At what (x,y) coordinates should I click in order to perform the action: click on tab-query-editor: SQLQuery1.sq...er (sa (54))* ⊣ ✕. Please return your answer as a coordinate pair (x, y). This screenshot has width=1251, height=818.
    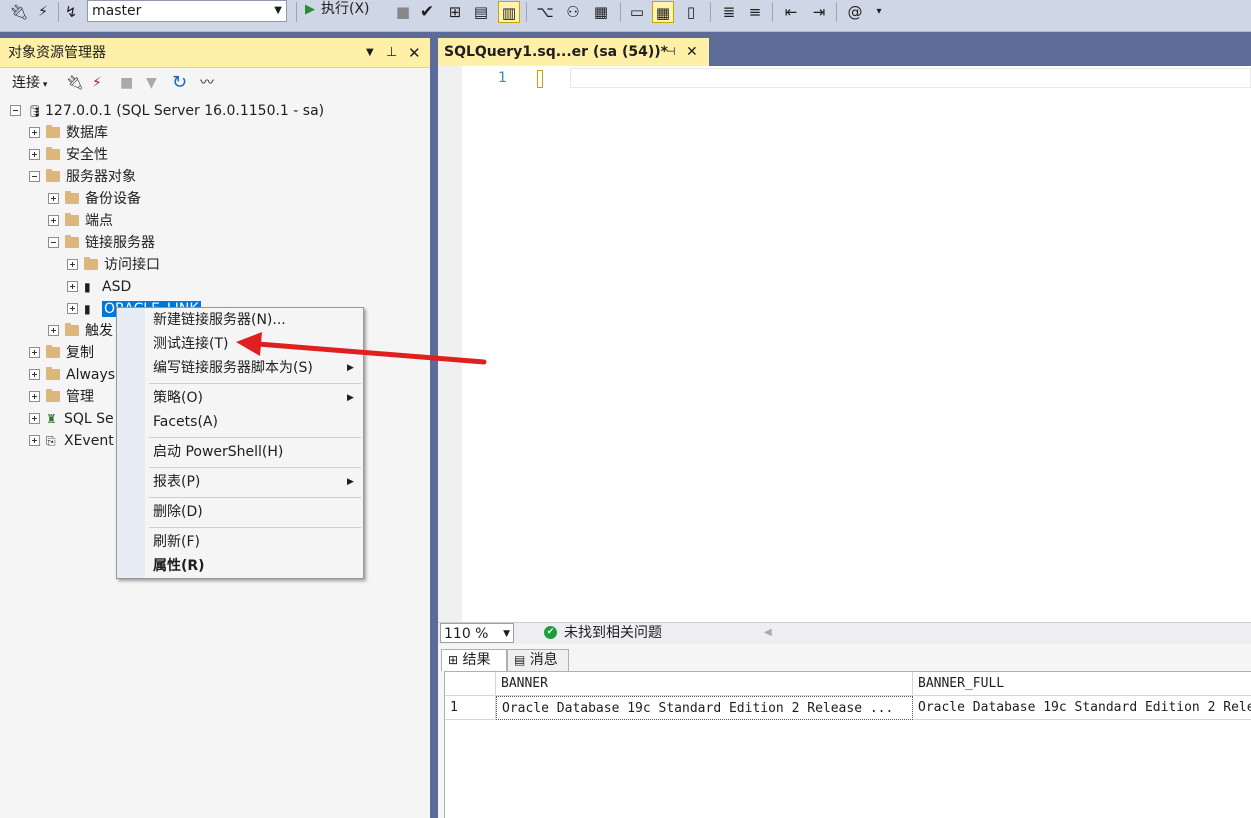
    Looking at the image, I should click on (573, 52).